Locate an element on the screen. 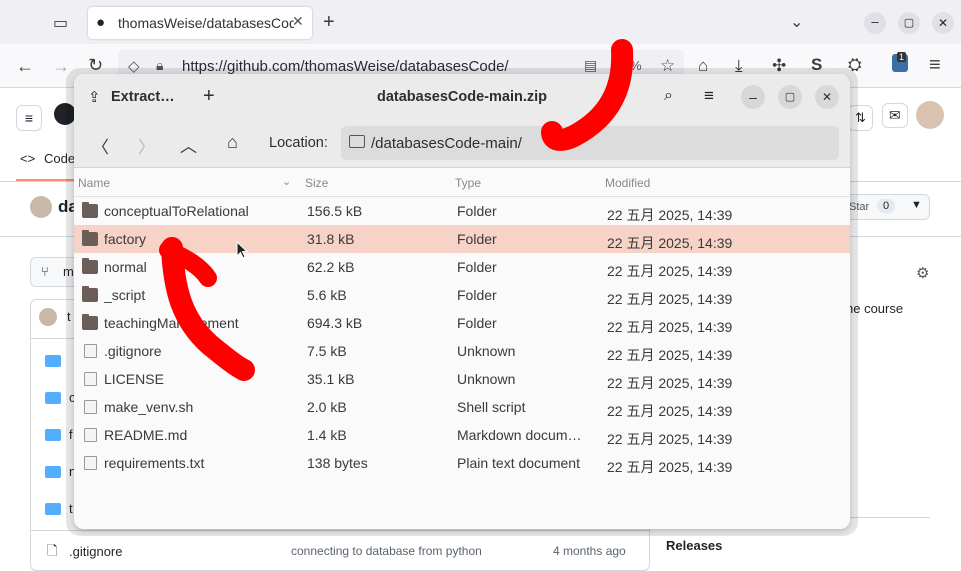 The height and width of the screenshot is (571, 961). back-nav-icon: 〈 is located at coordinates (100, 145).